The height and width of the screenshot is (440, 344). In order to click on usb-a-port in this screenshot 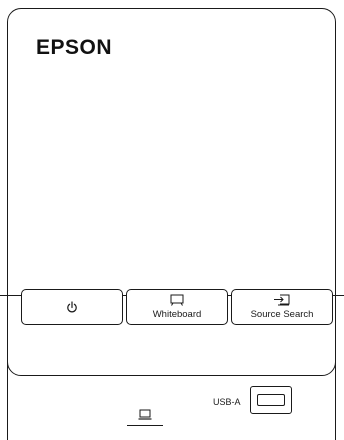, I will do `click(271, 400)`.